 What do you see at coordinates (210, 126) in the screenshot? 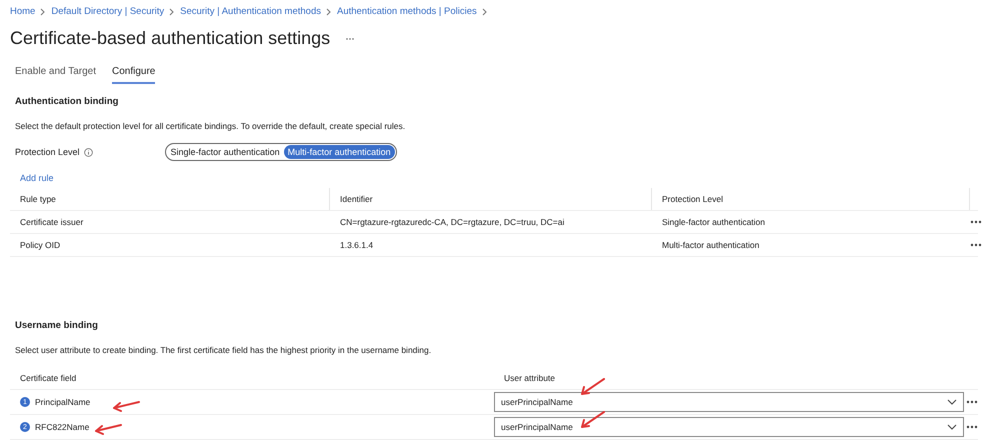
I see `section-description: Select the default protection level for all certificate bindings. To override the default, create special rules.` at bounding box center [210, 126].